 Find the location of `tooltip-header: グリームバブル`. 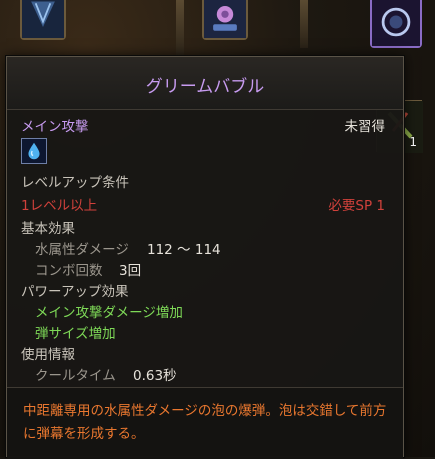

tooltip-header: グリームバブル is located at coordinates (205, 83).